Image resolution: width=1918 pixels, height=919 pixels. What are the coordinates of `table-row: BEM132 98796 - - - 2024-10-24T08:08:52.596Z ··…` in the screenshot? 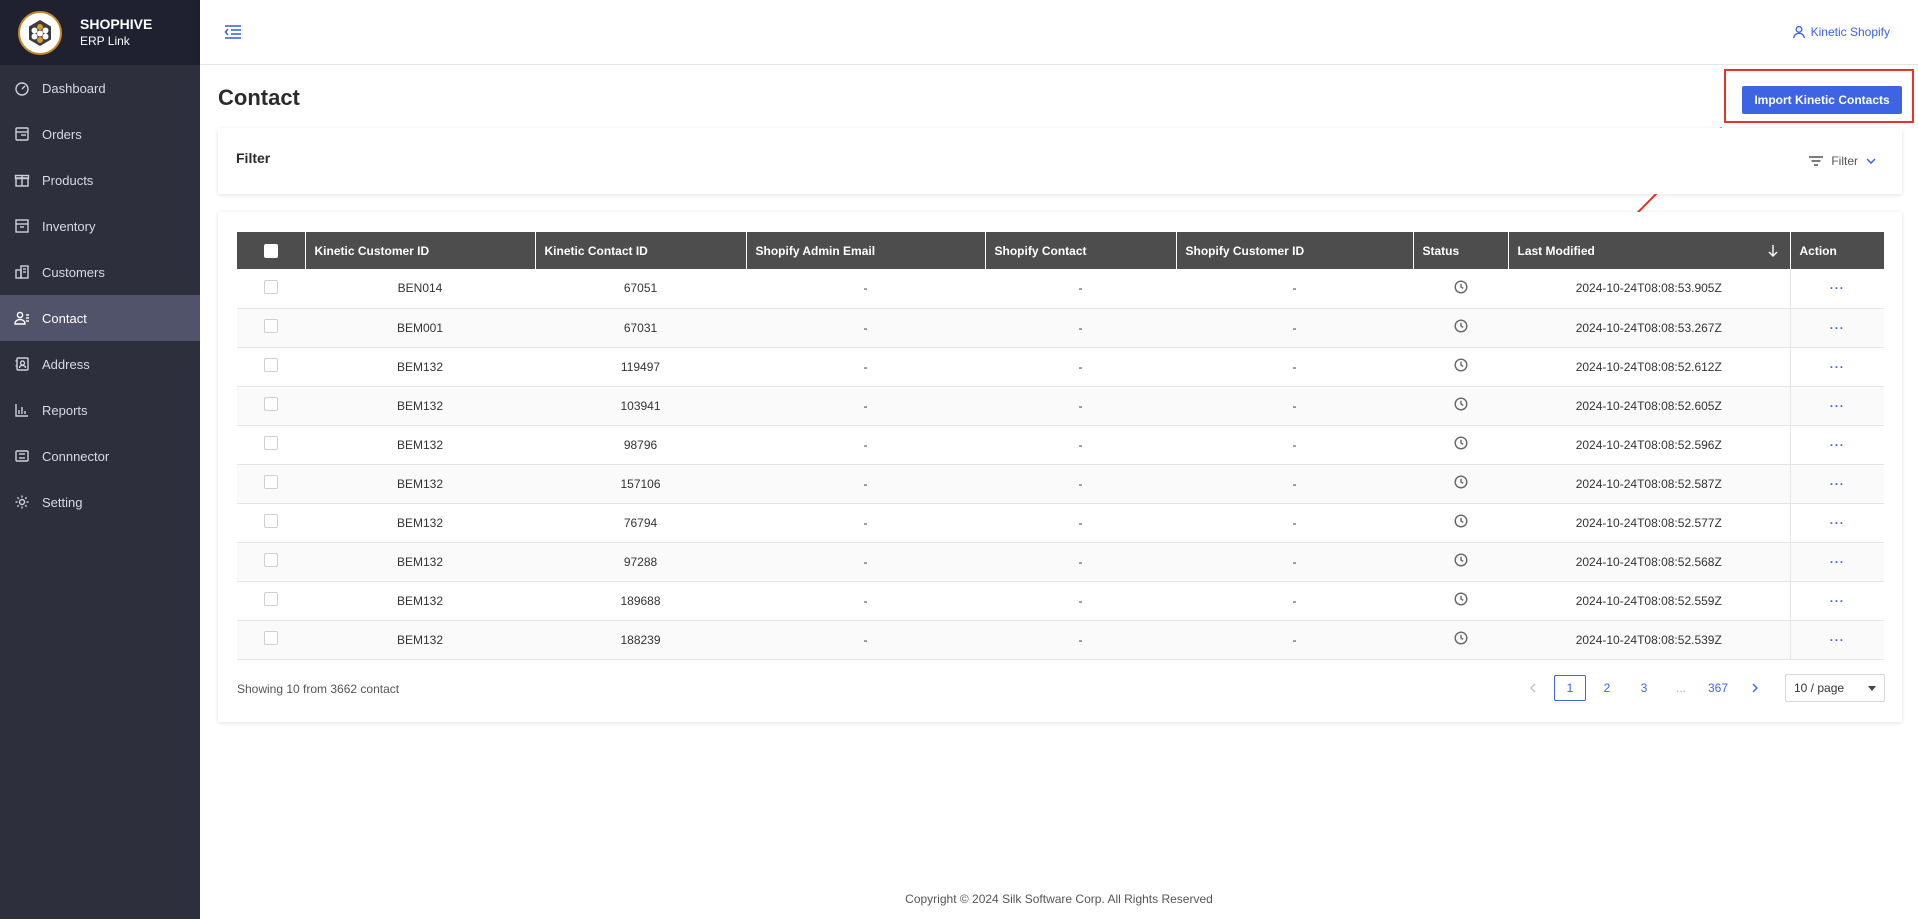 It's located at (1060, 444).